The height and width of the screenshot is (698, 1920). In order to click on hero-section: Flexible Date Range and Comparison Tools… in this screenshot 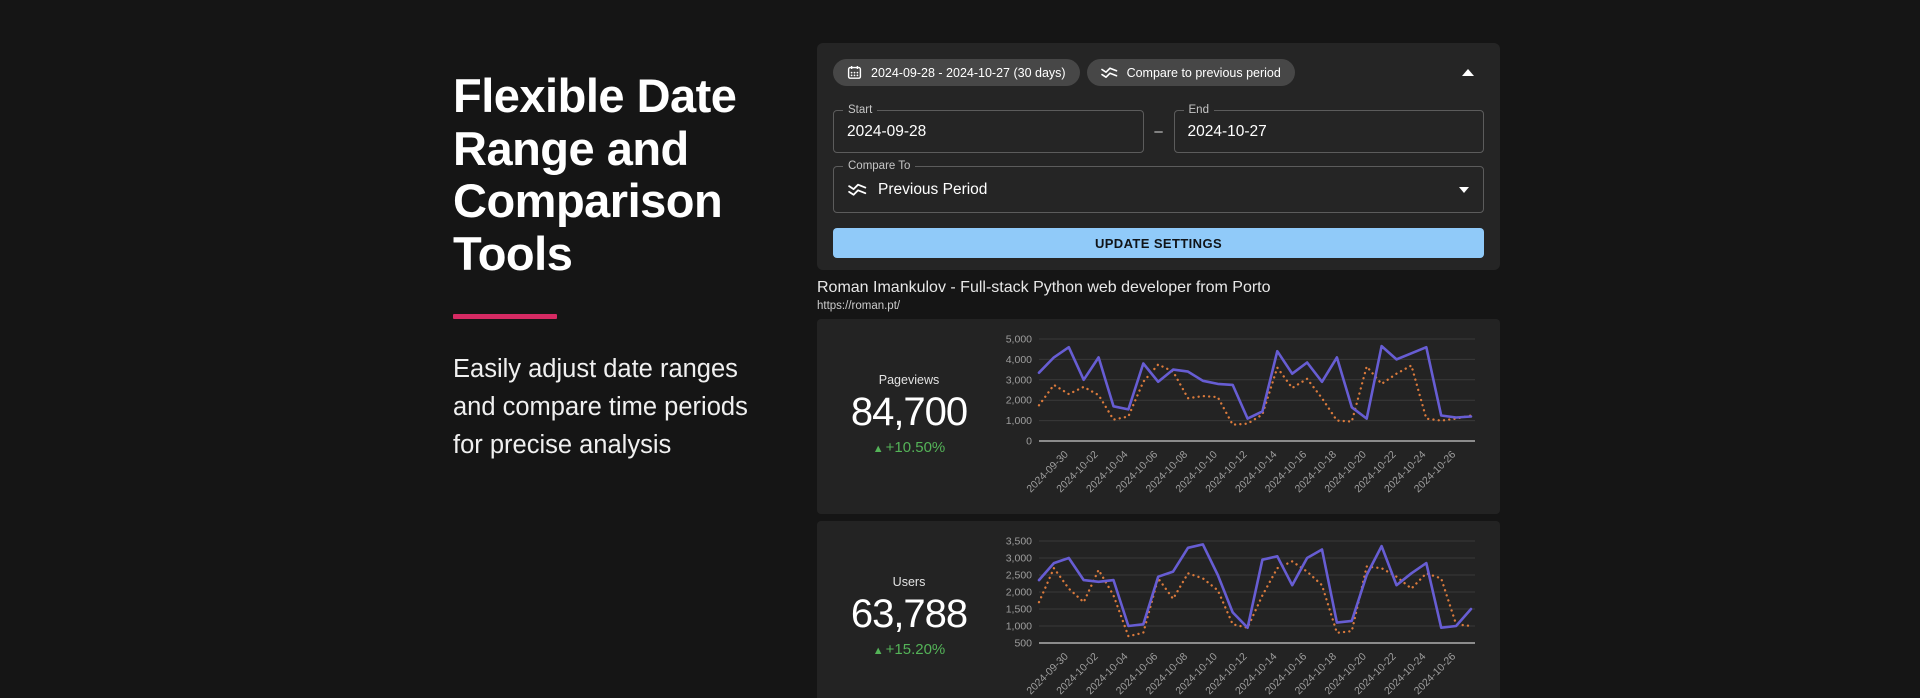, I will do `click(603, 370)`.